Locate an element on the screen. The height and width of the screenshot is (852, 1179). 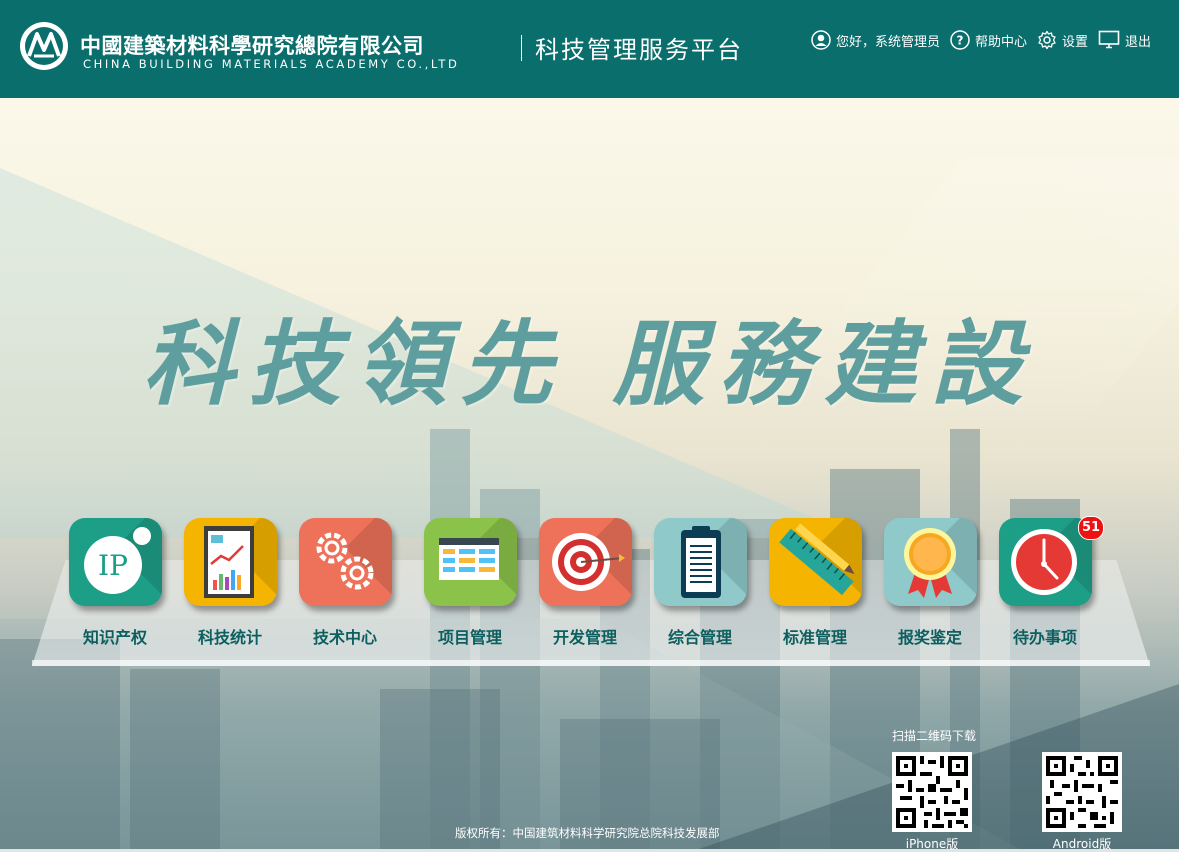
app-label: 开发管理 is located at coordinates (584, 637).